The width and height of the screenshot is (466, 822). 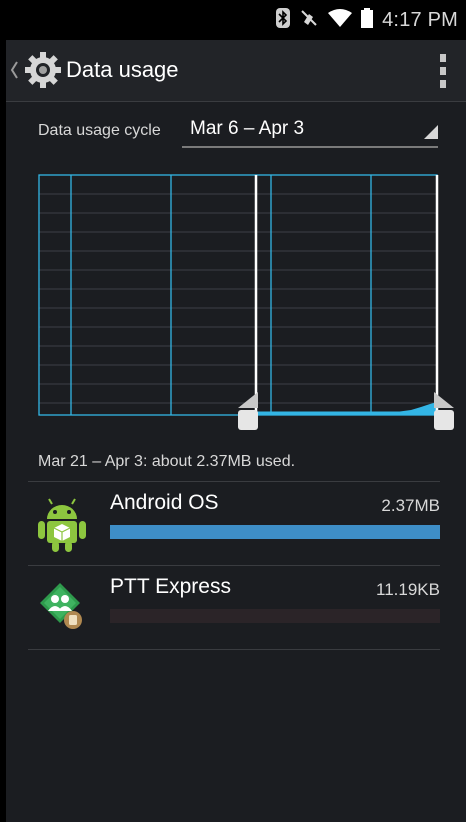 I want to click on status-bar: 4:17 PM, so click(x=236, y=20).